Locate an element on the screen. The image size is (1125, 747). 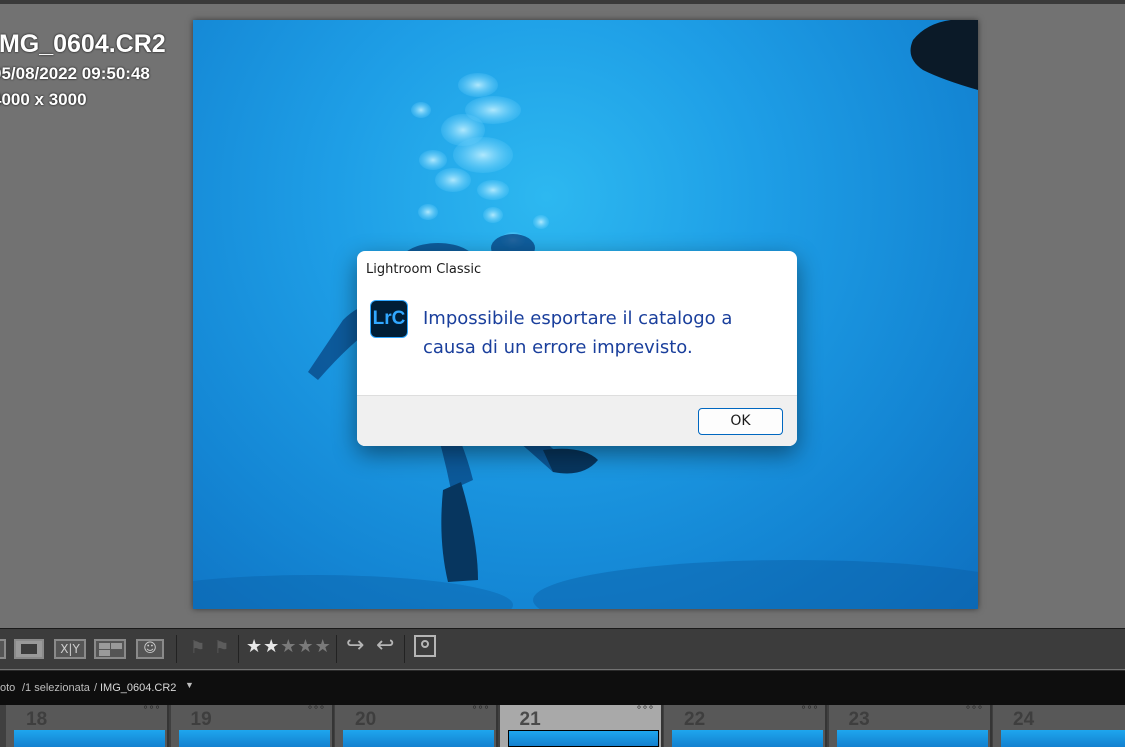
grid-view-icon is located at coordinates (3, 649).